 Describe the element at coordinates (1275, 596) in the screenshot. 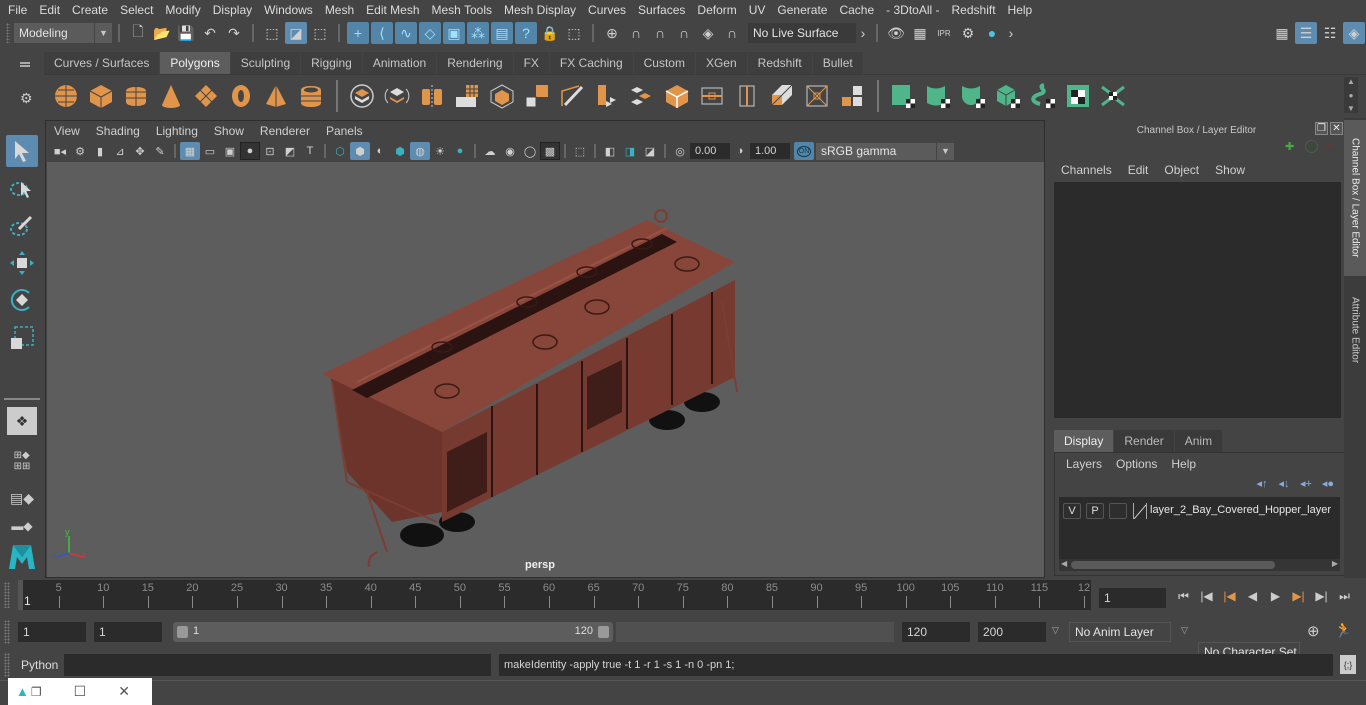

I see `play-forwards-icon: ▶` at that location.